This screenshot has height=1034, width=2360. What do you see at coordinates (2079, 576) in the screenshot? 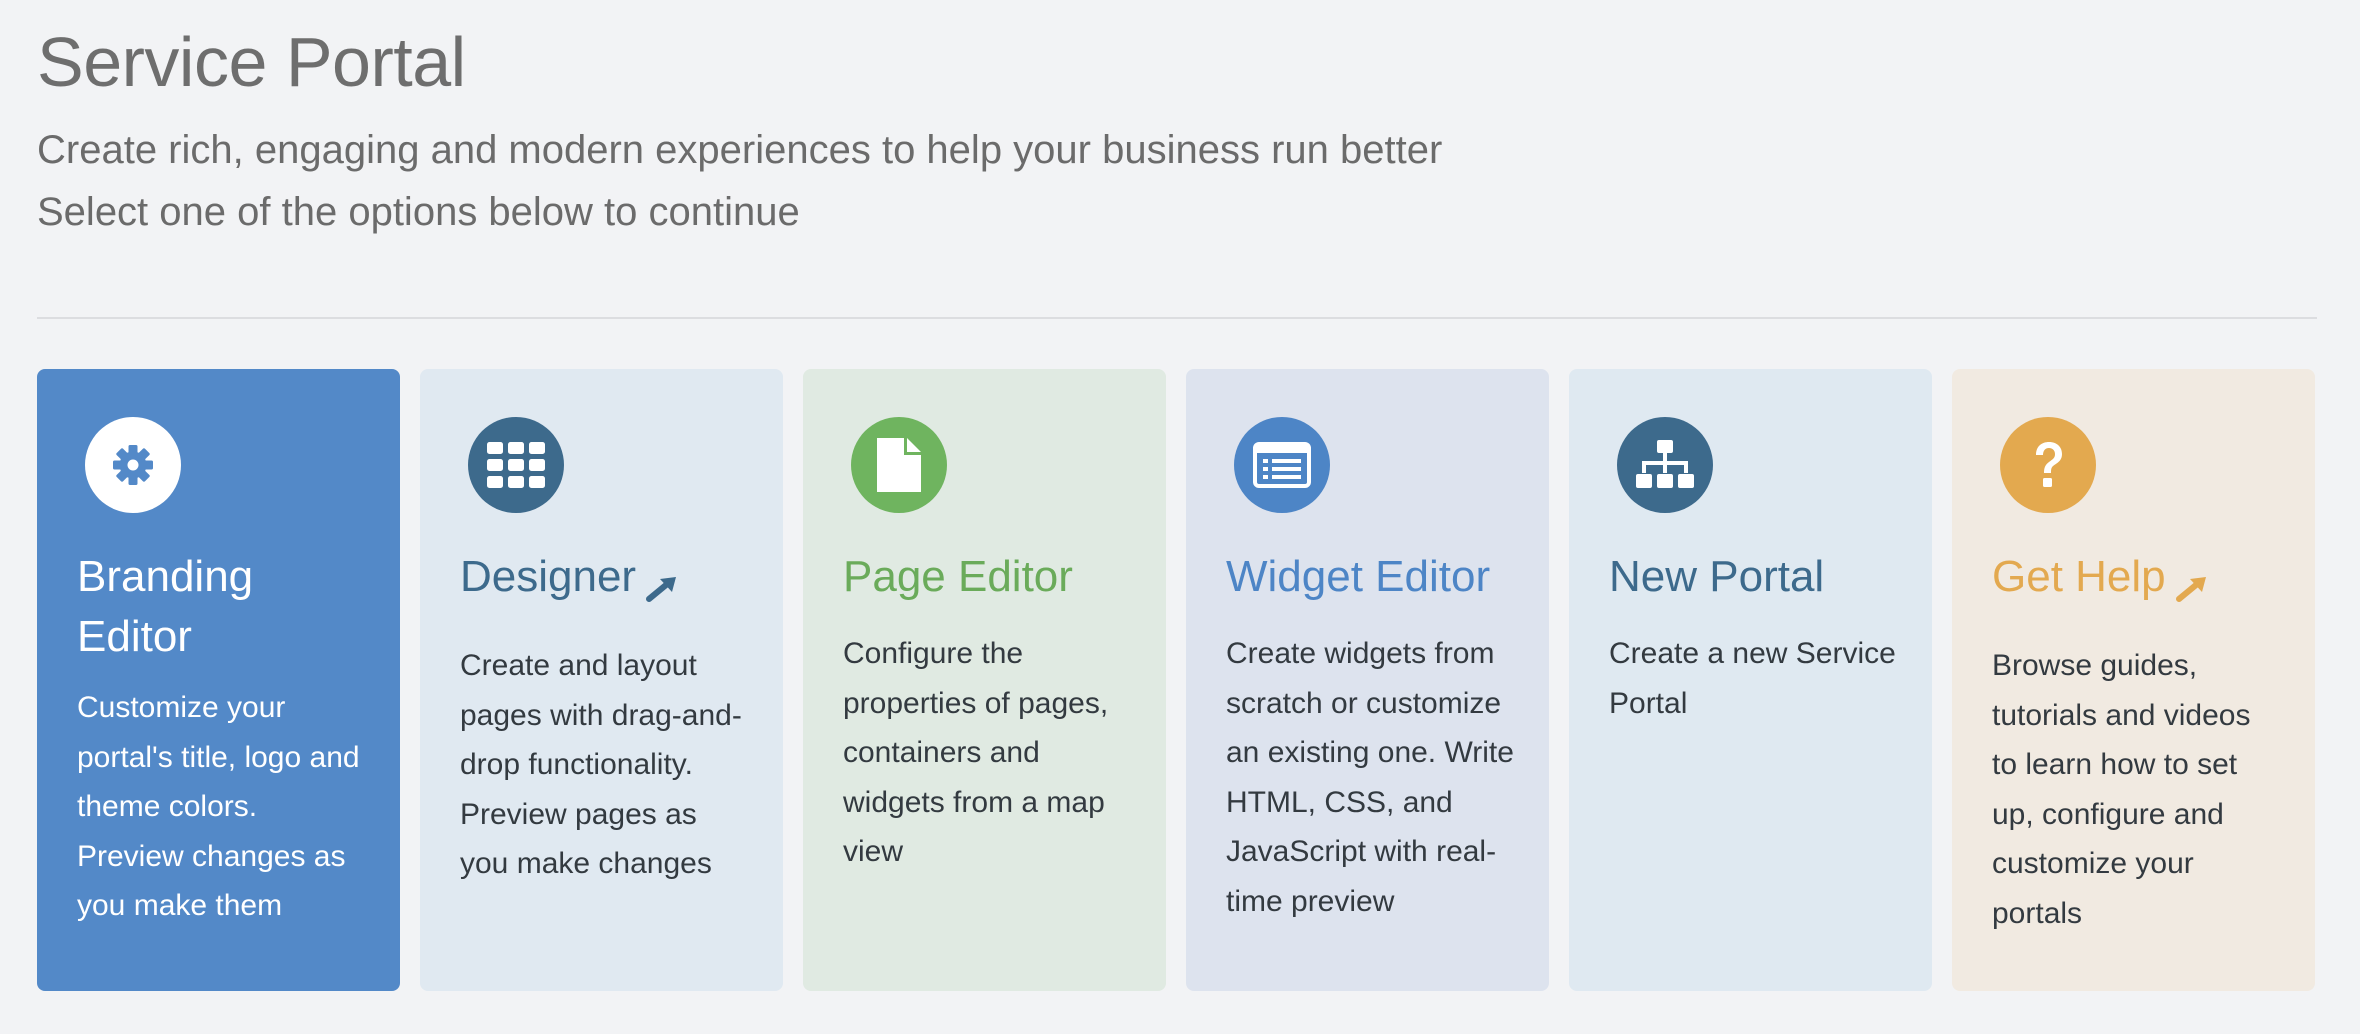
I see `card-title-text: Get Help` at bounding box center [2079, 576].